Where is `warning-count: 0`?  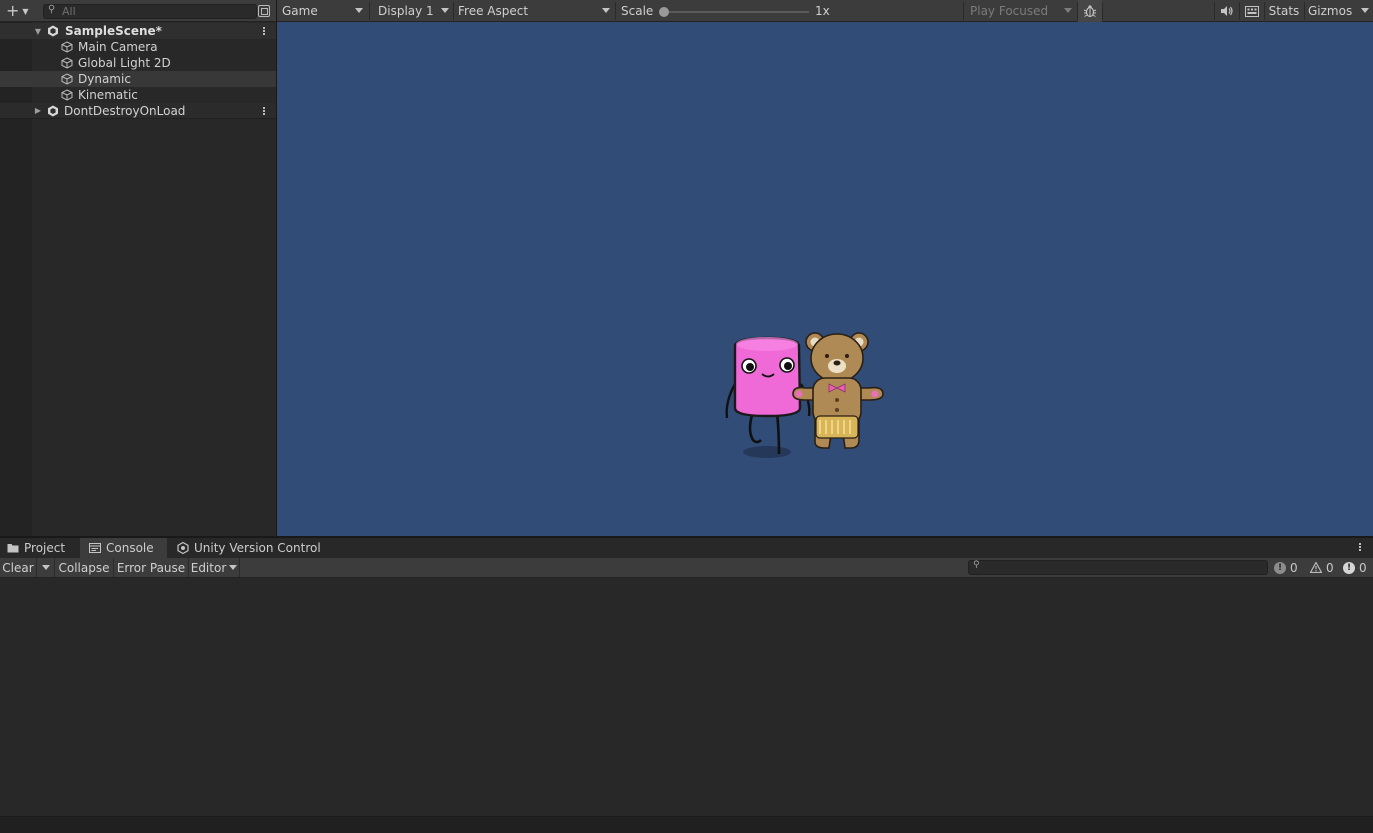
warning-count: 0 is located at coordinates (1330, 567).